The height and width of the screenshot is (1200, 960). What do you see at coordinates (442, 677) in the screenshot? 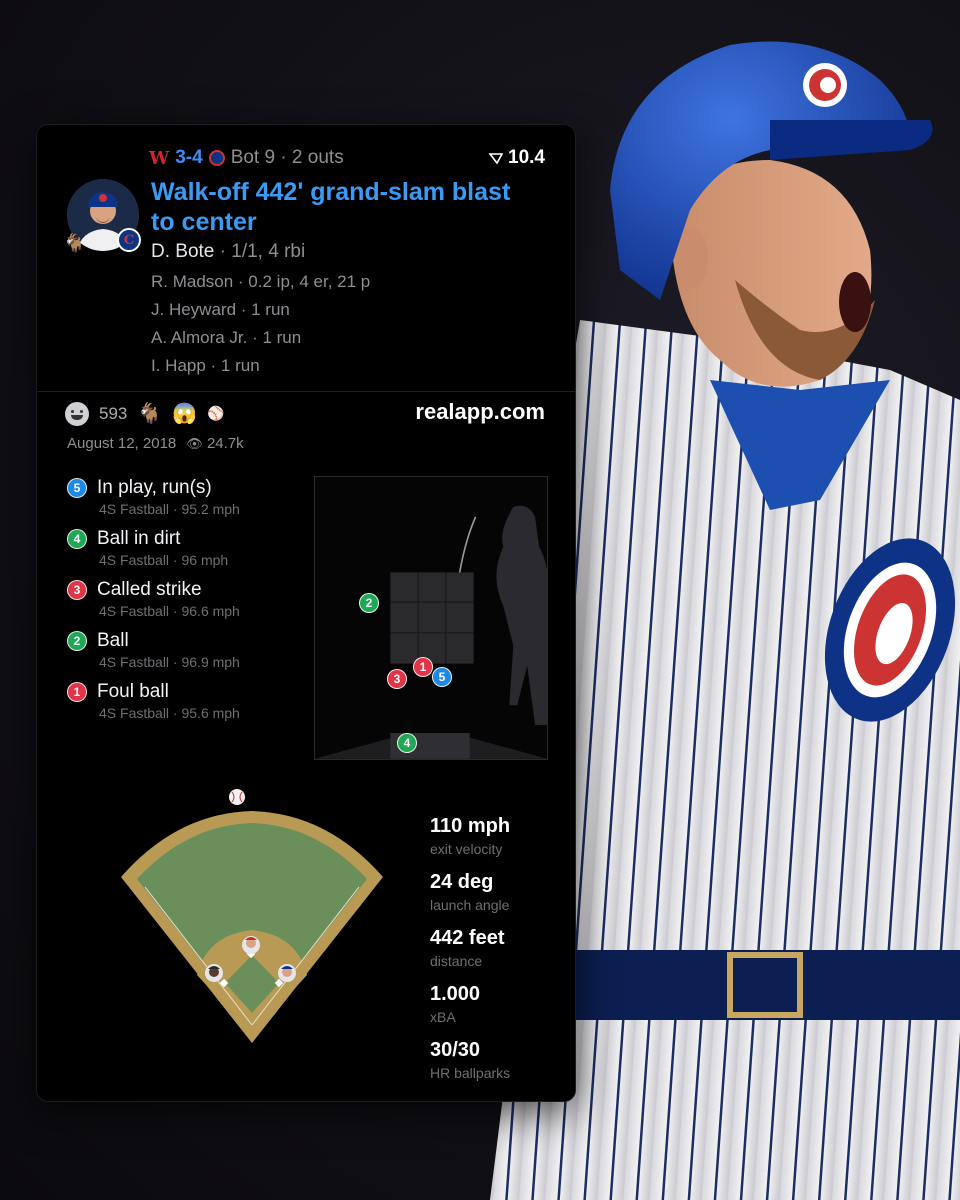
I see `pitch-location-marker: 5` at bounding box center [442, 677].